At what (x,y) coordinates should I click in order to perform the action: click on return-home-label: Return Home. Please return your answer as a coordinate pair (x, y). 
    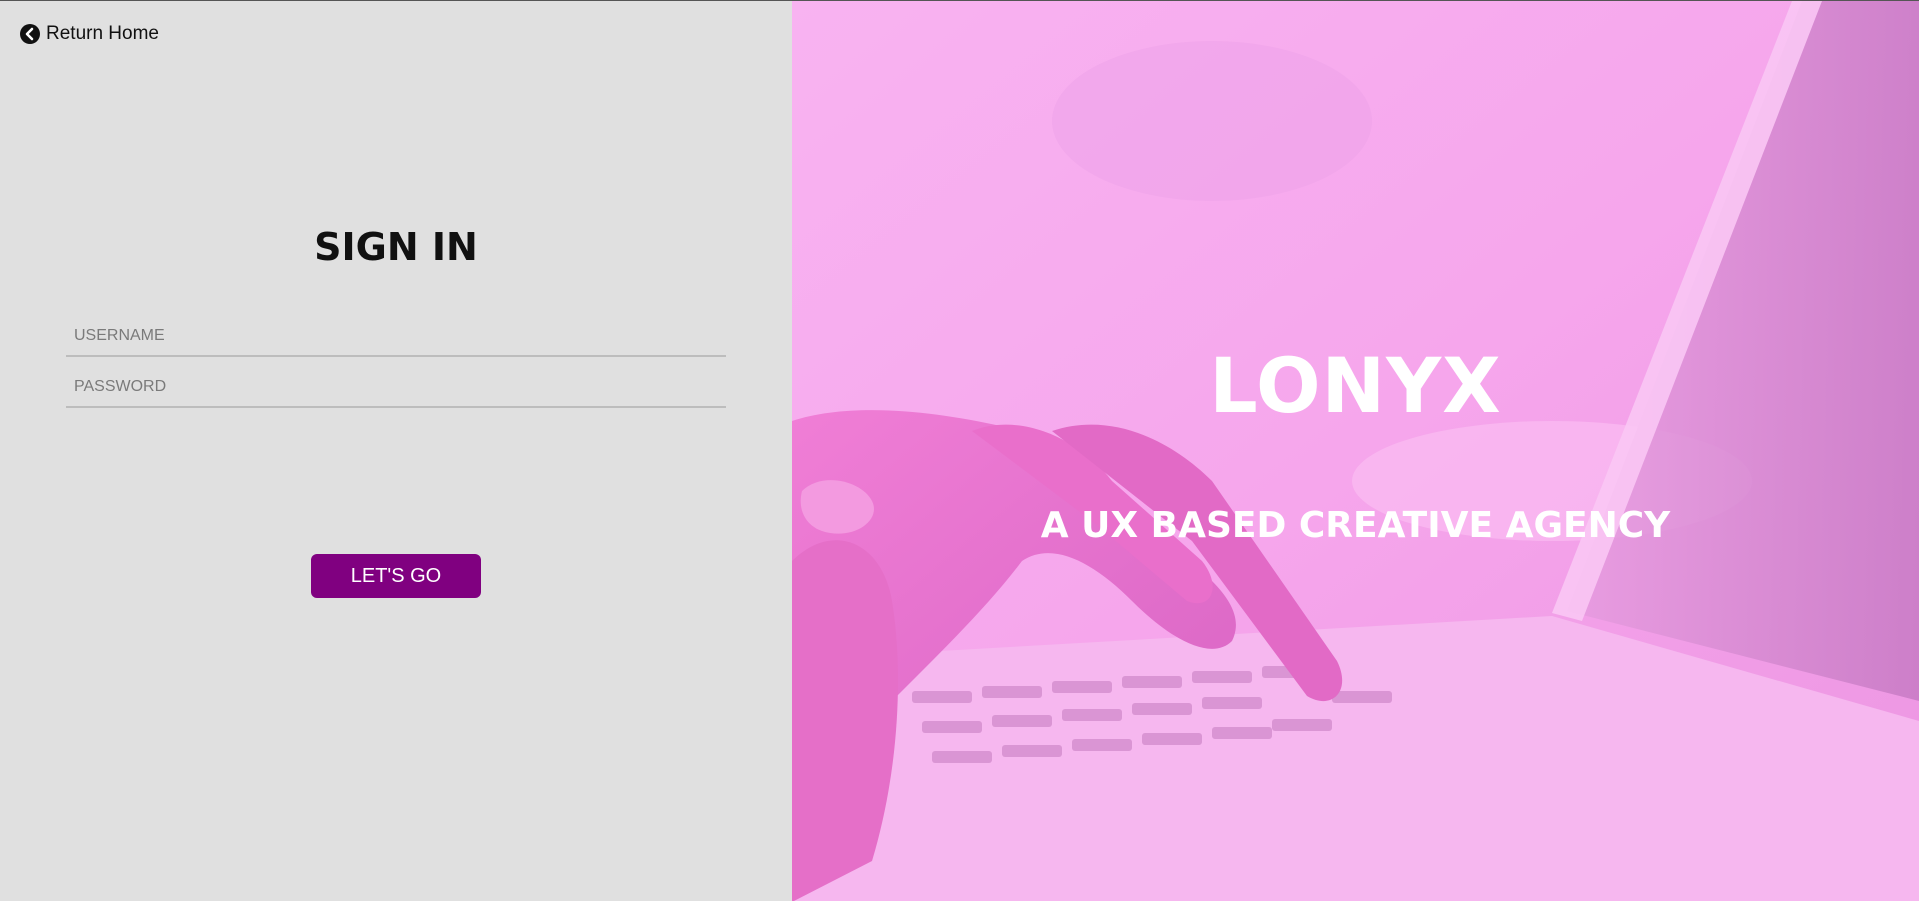
    Looking at the image, I should click on (102, 33).